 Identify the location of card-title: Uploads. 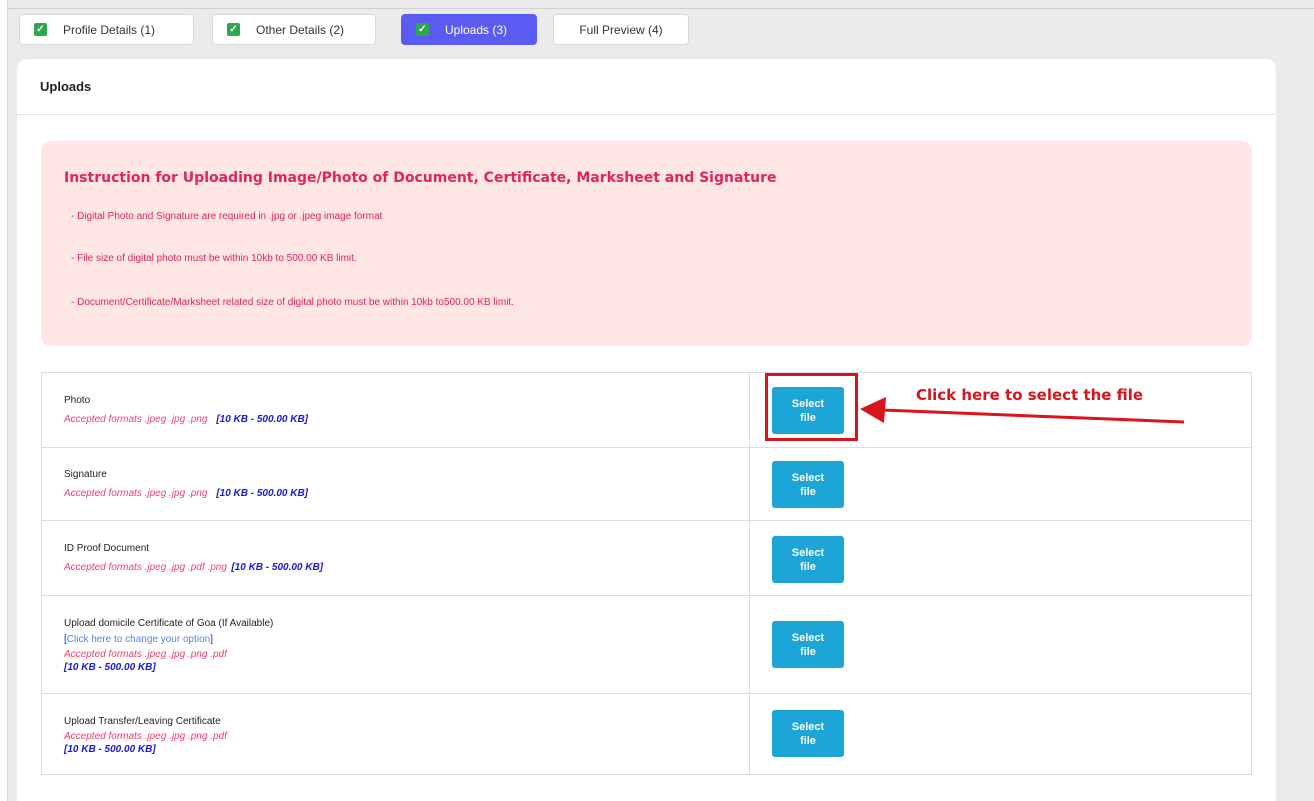
(66, 86).